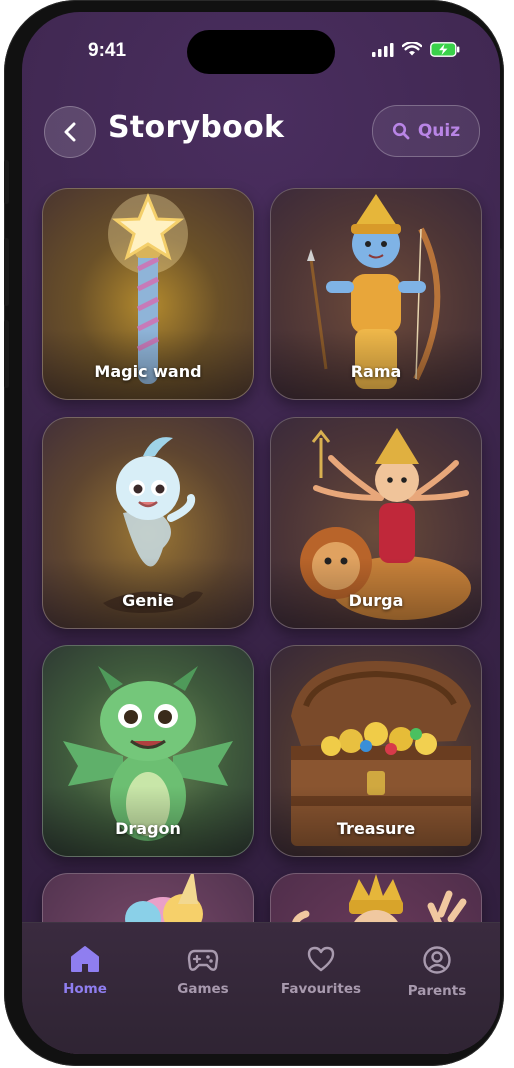 This screenshot has height=1068, width=514. What do you see at coordinates (107, 50) in the screenshot?
I see `status-time: 9:41` at bounding box center [107, 50].